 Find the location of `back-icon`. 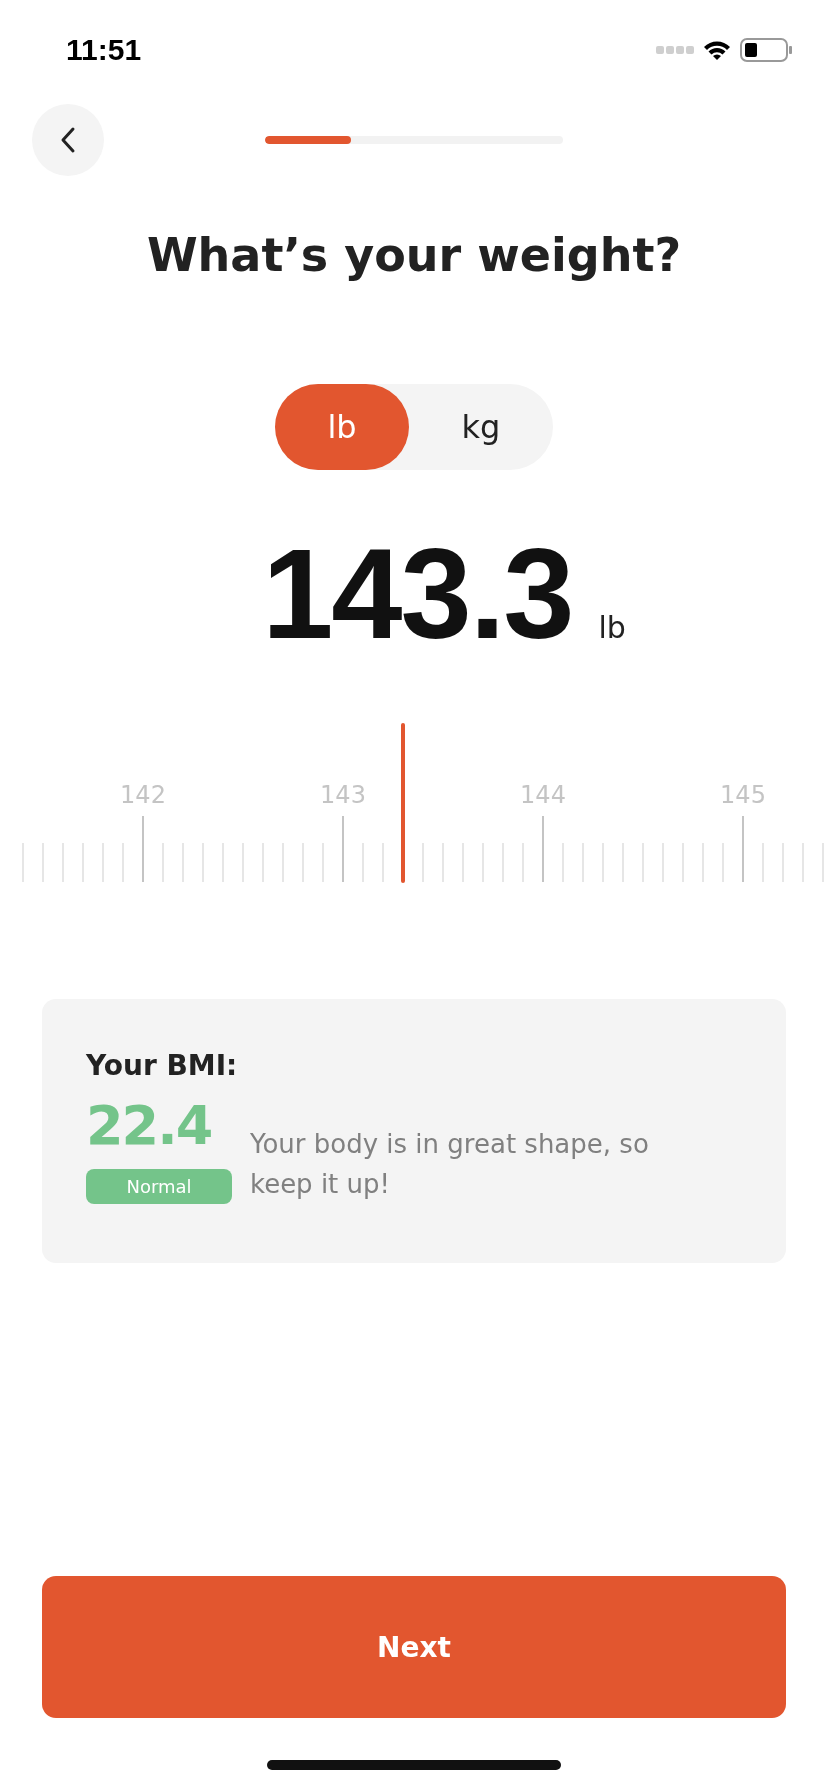

back-icon is located at coordinates (68, 140).